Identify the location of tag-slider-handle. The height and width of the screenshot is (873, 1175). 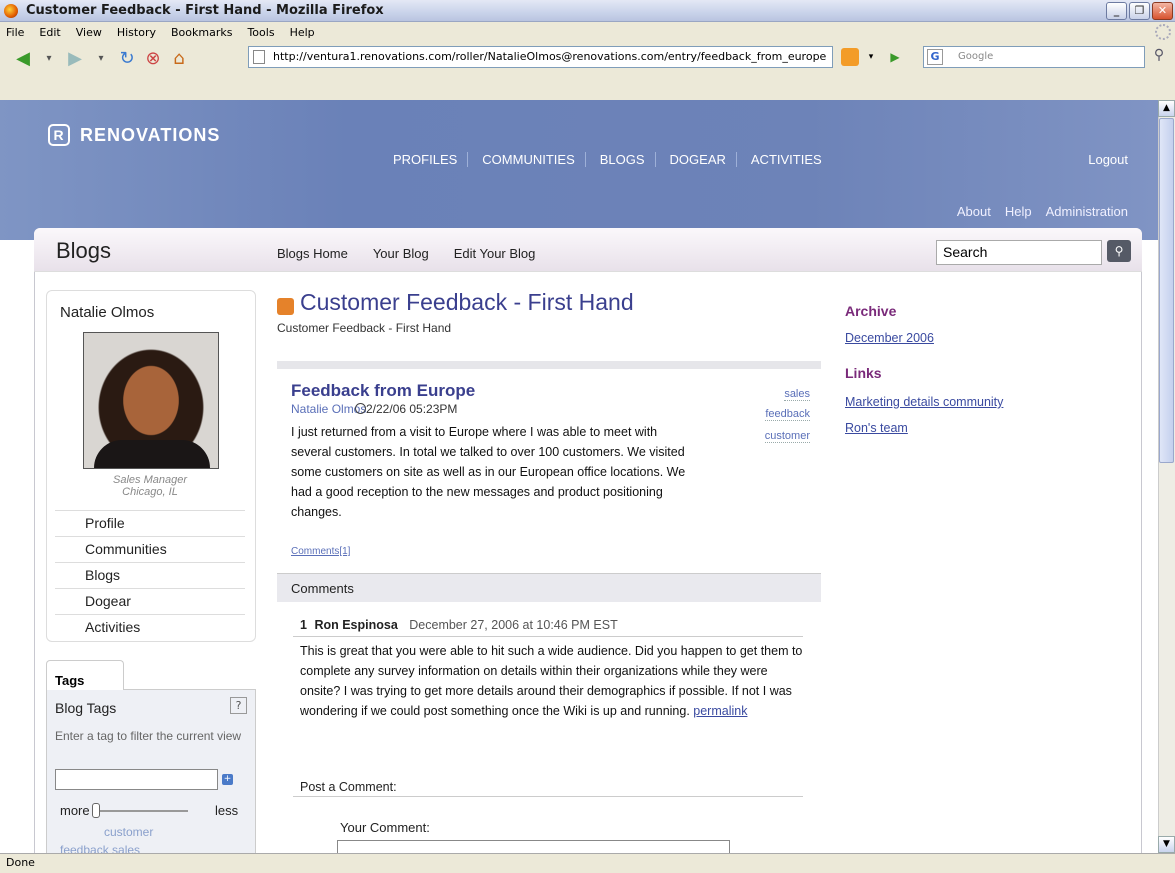
(96, 810).